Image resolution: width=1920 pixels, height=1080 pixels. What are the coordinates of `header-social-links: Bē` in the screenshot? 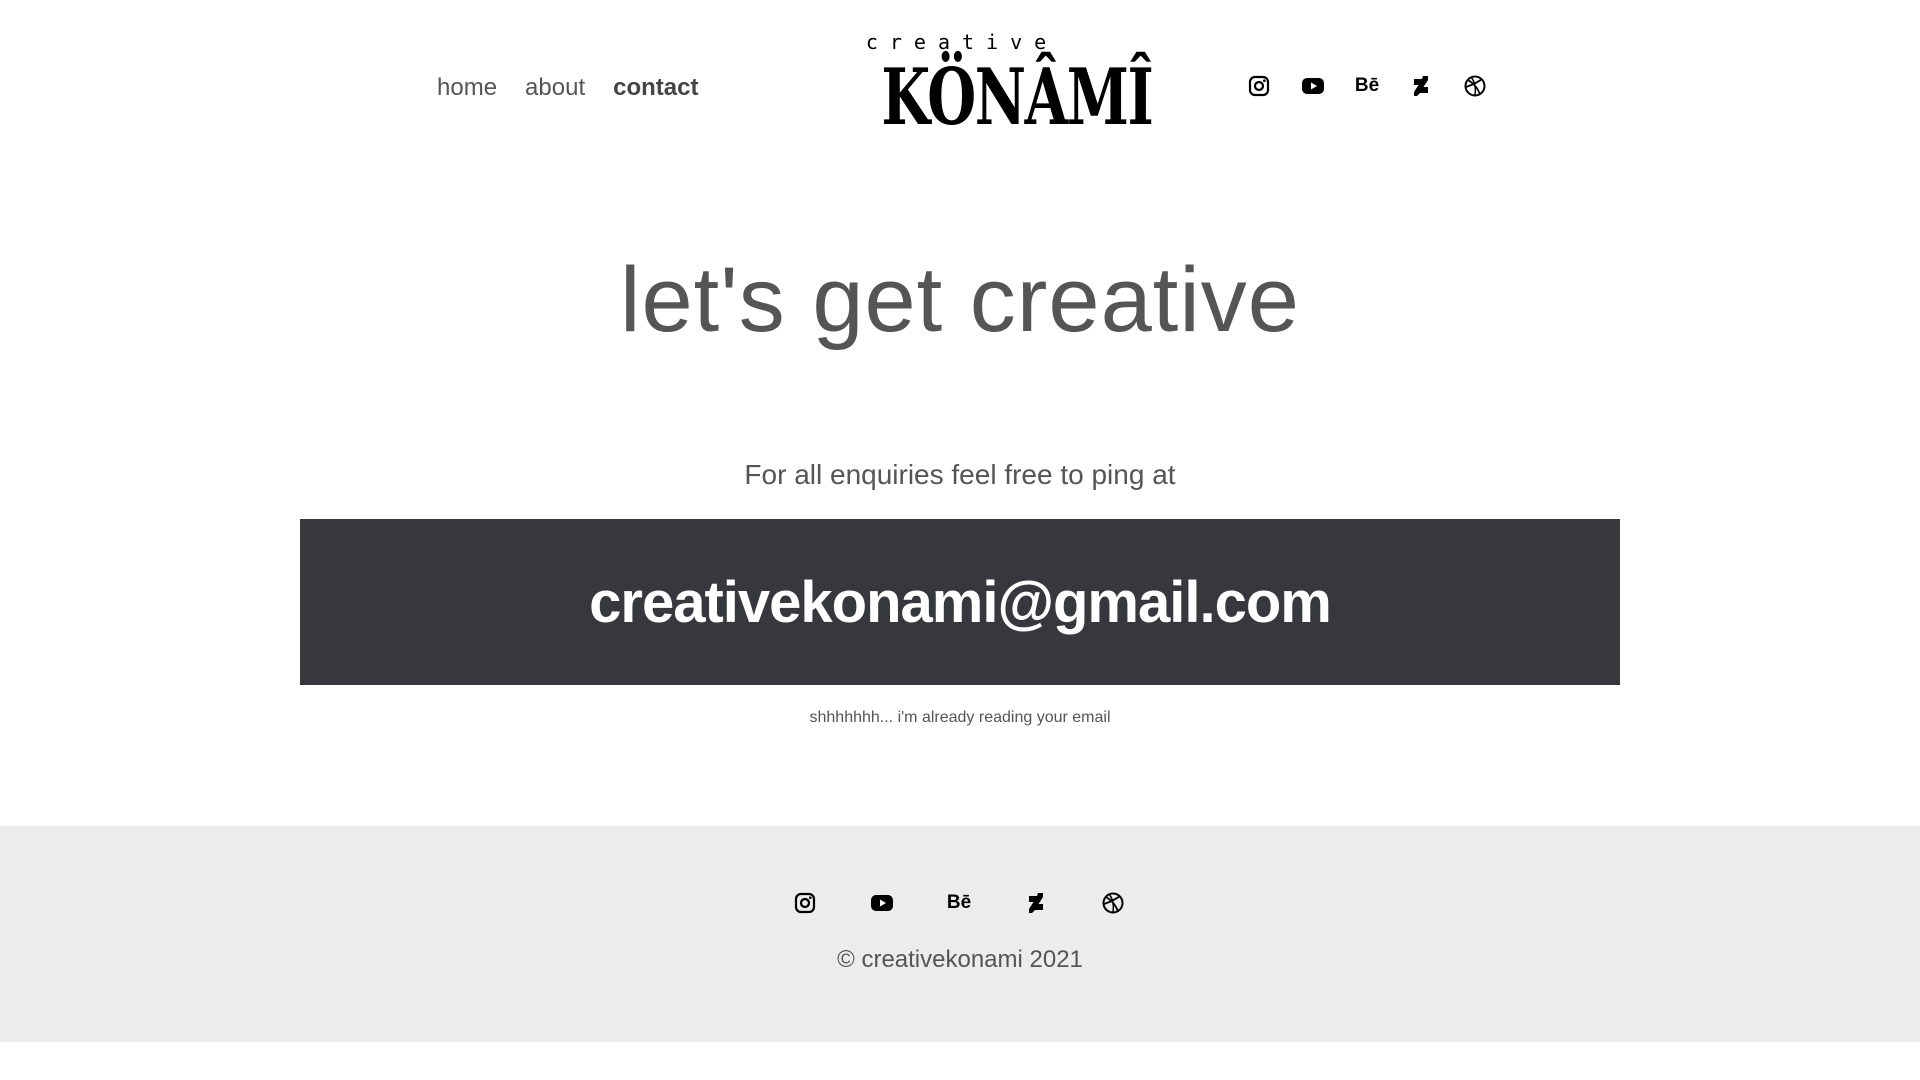 It's located at (1367, 86).